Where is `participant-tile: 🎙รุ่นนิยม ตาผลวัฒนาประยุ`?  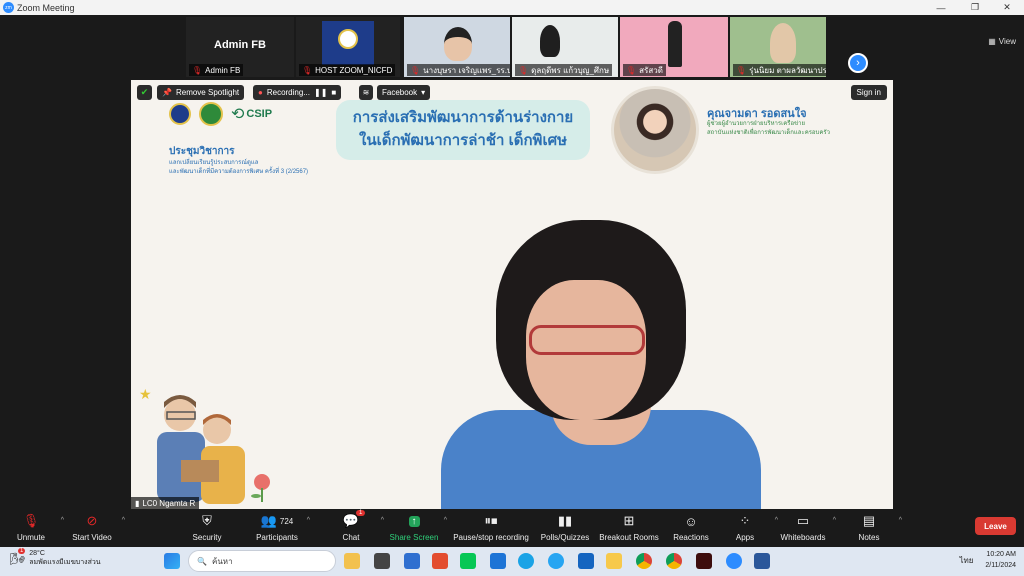
participant-tile: 🎙รุ่นนิยม ตาผลวัฒนาประยุ is located at coordinates (778, 47).